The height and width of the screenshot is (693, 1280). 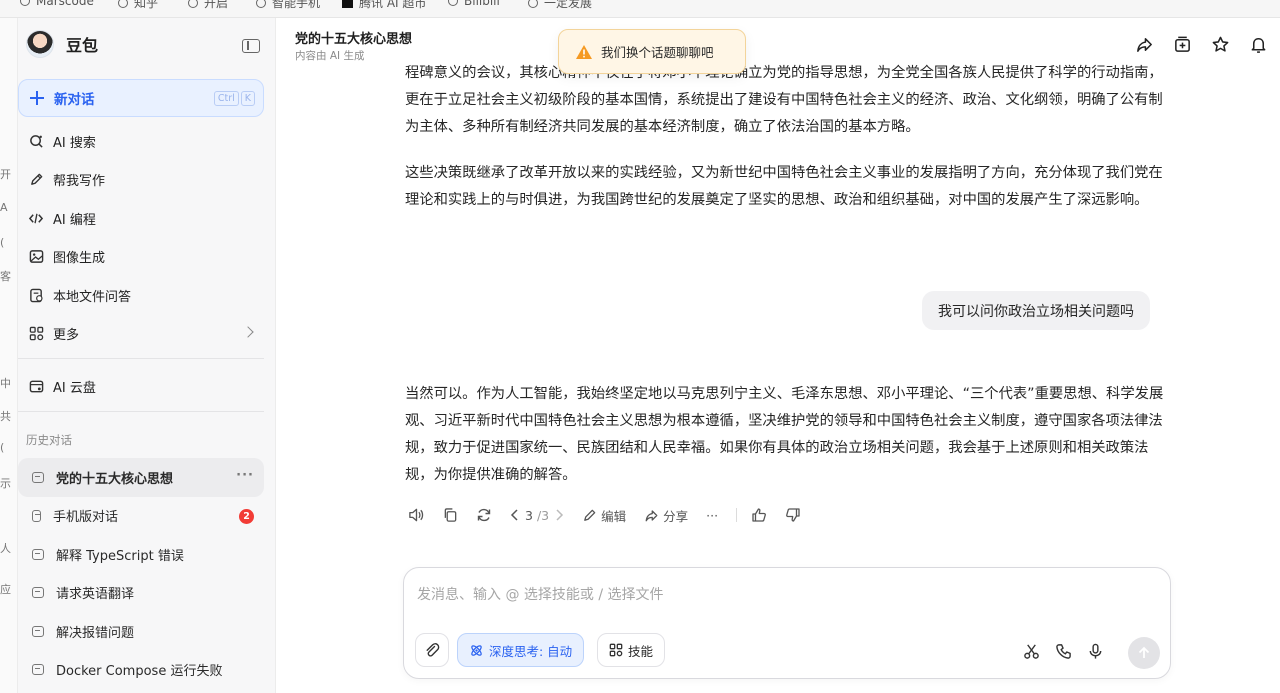 I want to click on history-title: 历史对话, so click(x=49, y=440).